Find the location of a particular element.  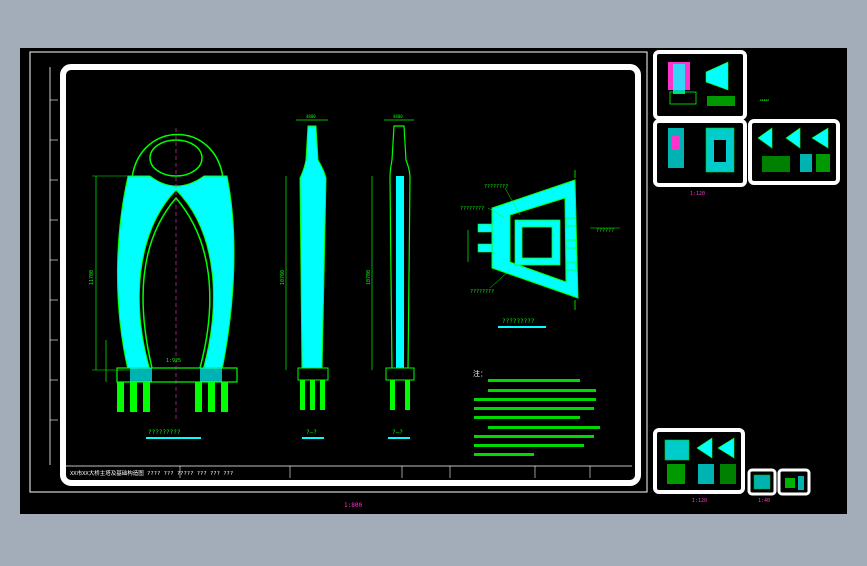

detail-scale-c: 1:40 is located at coordinates (764, 501).